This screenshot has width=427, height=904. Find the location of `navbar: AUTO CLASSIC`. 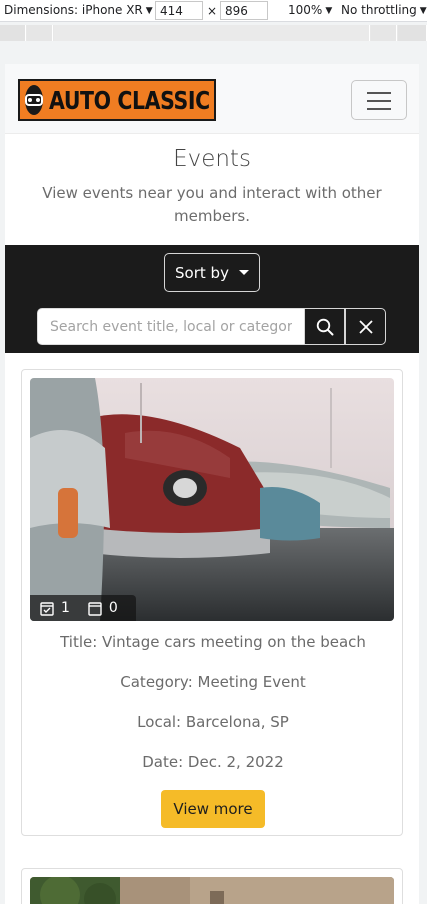

navbar: AUTO CLASSIC is located at coordinates (212, 99).